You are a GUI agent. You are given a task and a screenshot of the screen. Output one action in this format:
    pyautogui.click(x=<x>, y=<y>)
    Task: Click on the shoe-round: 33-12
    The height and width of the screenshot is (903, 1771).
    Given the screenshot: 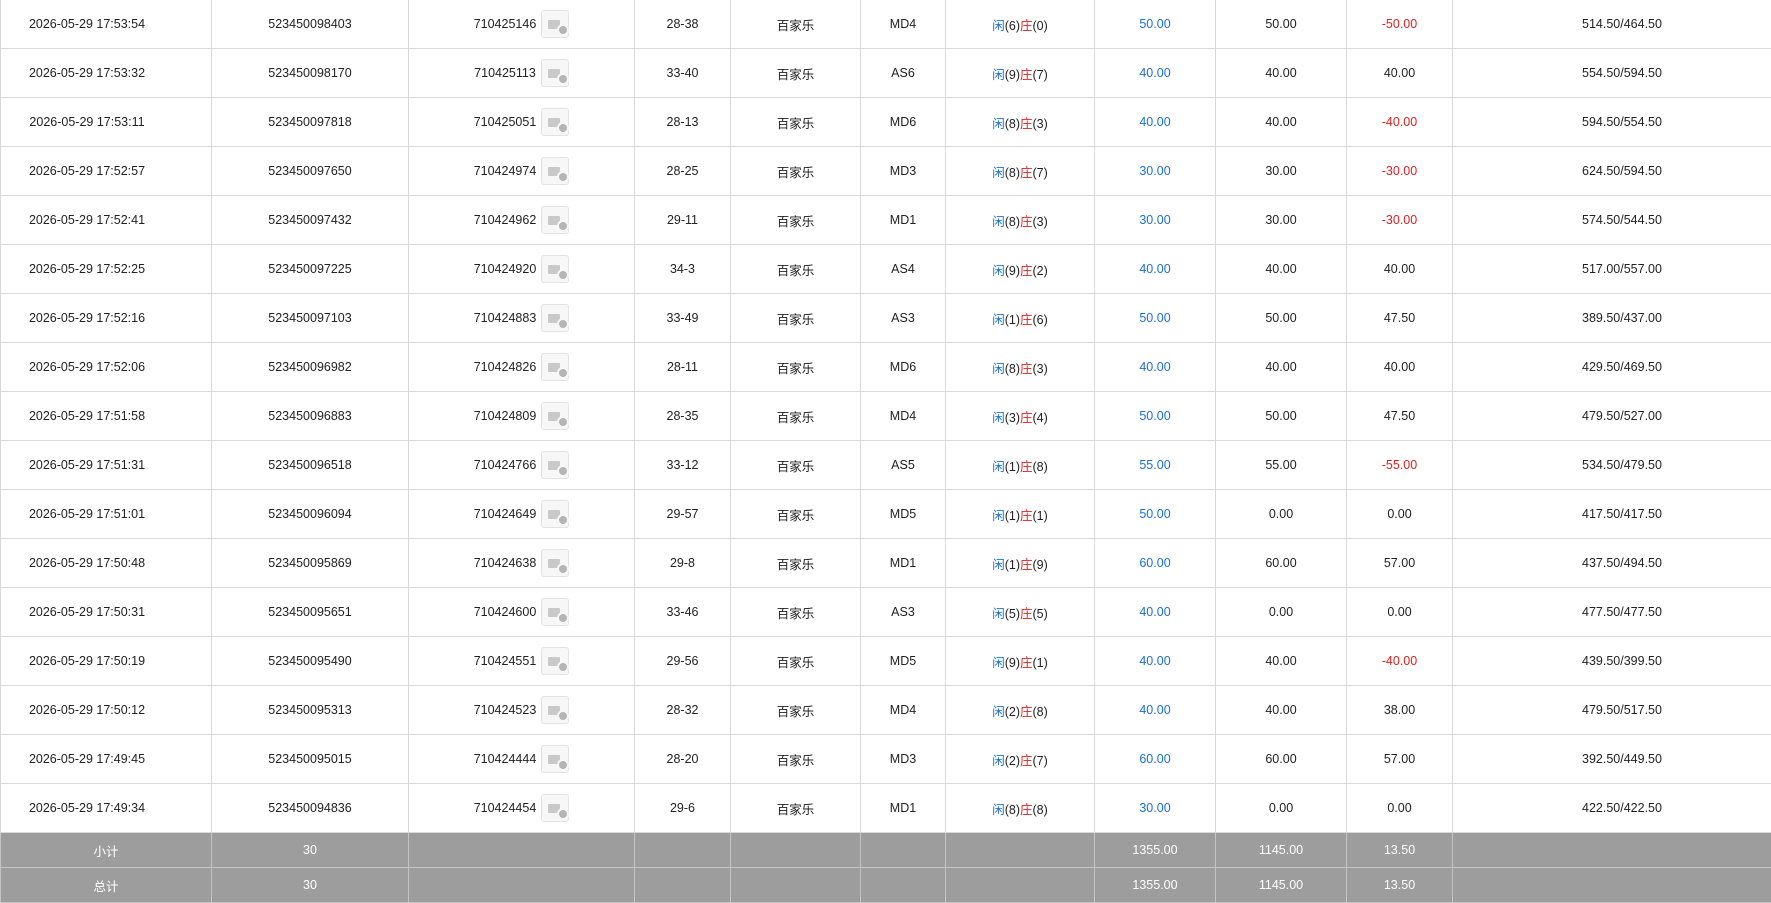 What is the action you would take?
    pyautogui.click(x=683, y=465)
    